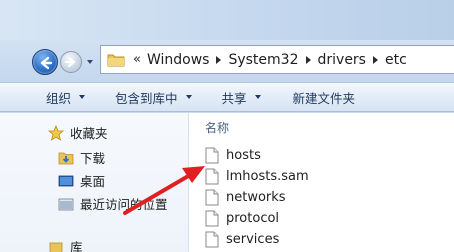 The image size is (454, 252). Describe the element at coordinates (267, 176) in the screenshot. I see `file-name: lmhosts.sam` at that location.